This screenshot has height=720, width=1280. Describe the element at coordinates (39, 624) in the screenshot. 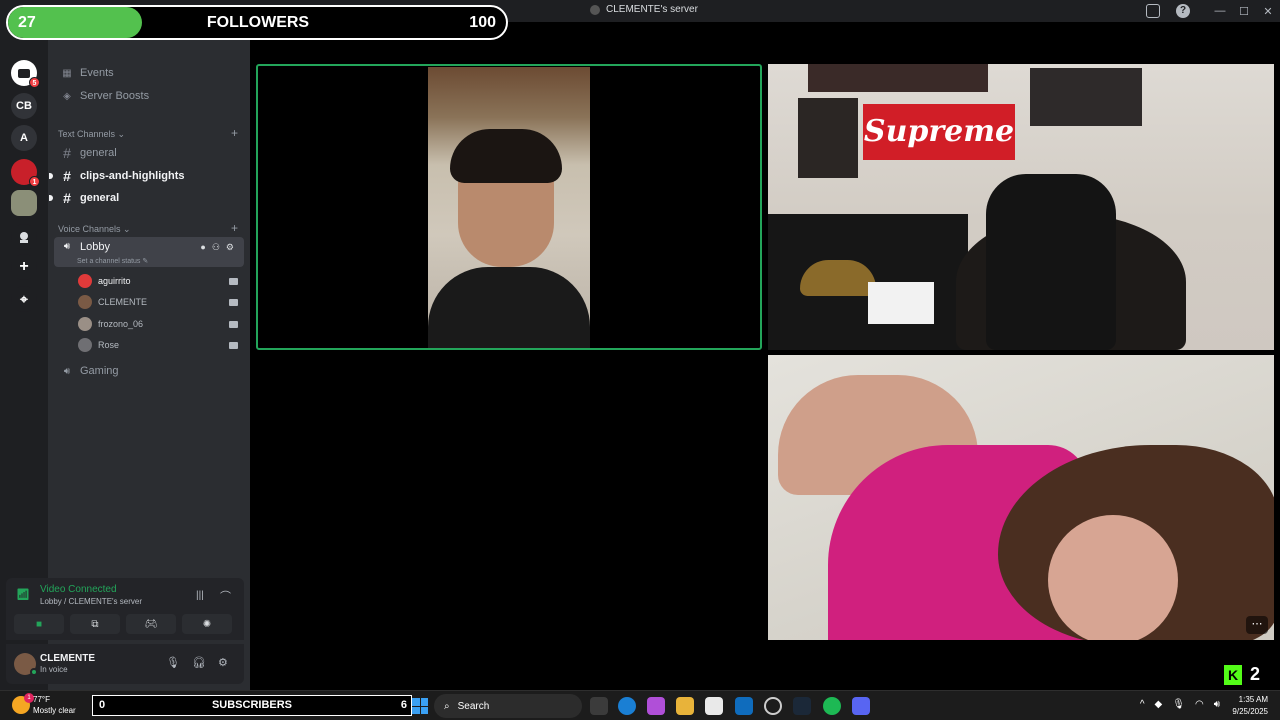

I see `camera-toggle-button: ■` at that location.